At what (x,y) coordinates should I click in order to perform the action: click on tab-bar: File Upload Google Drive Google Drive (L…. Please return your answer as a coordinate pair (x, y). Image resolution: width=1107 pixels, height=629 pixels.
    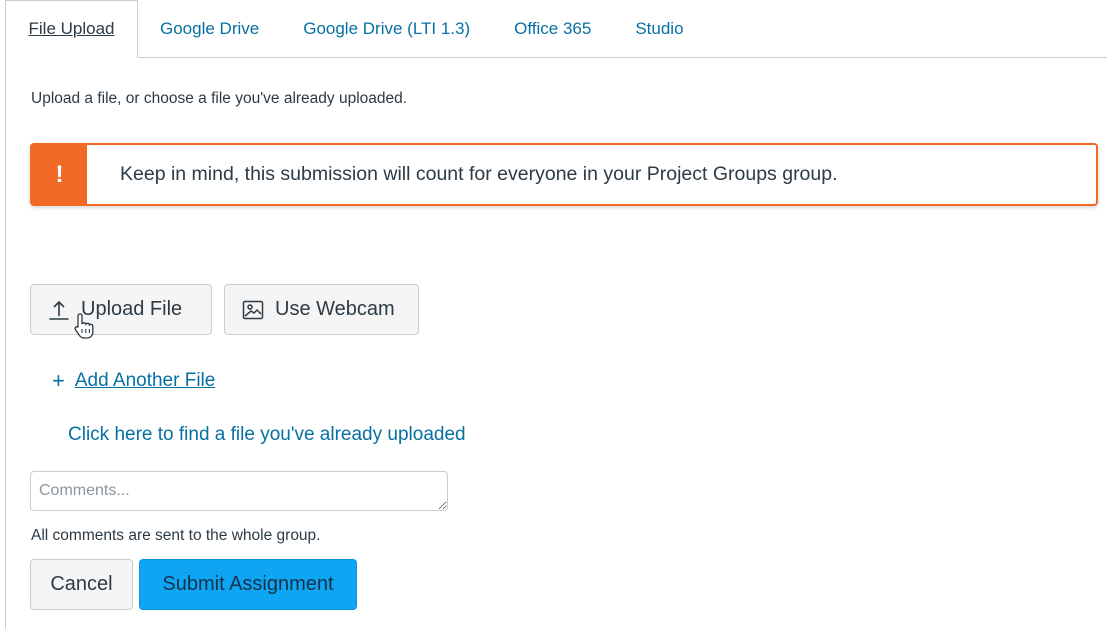
    Looking at the image, I should click on (556, 29).